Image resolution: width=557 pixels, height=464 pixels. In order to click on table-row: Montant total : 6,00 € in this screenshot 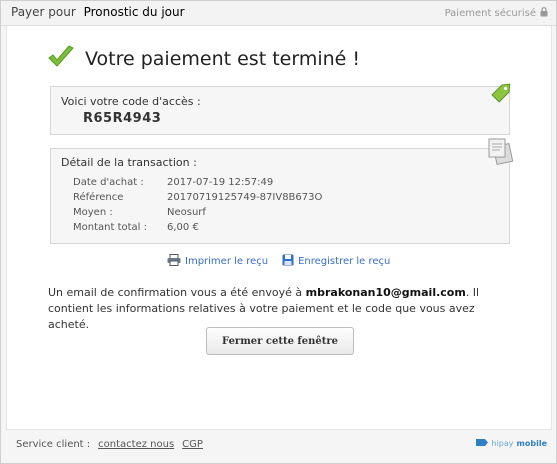, I will do `click(197, 227)`.